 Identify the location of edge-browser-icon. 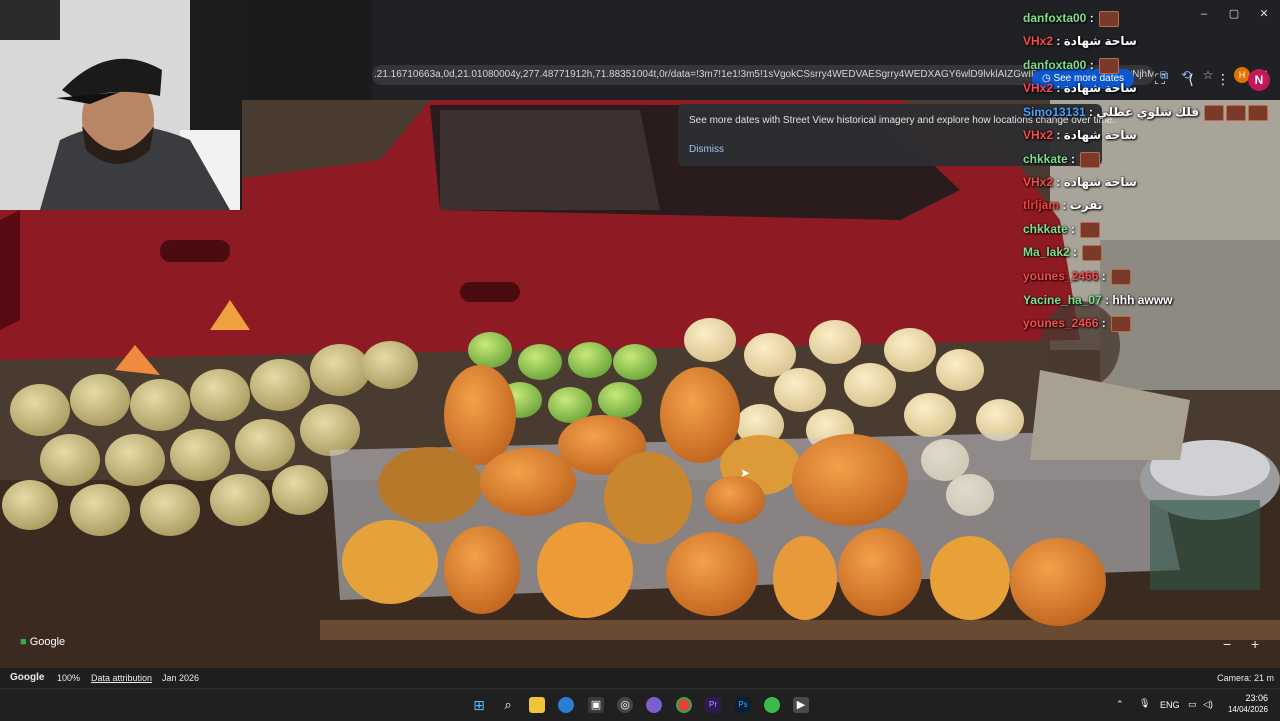
(566, 705).